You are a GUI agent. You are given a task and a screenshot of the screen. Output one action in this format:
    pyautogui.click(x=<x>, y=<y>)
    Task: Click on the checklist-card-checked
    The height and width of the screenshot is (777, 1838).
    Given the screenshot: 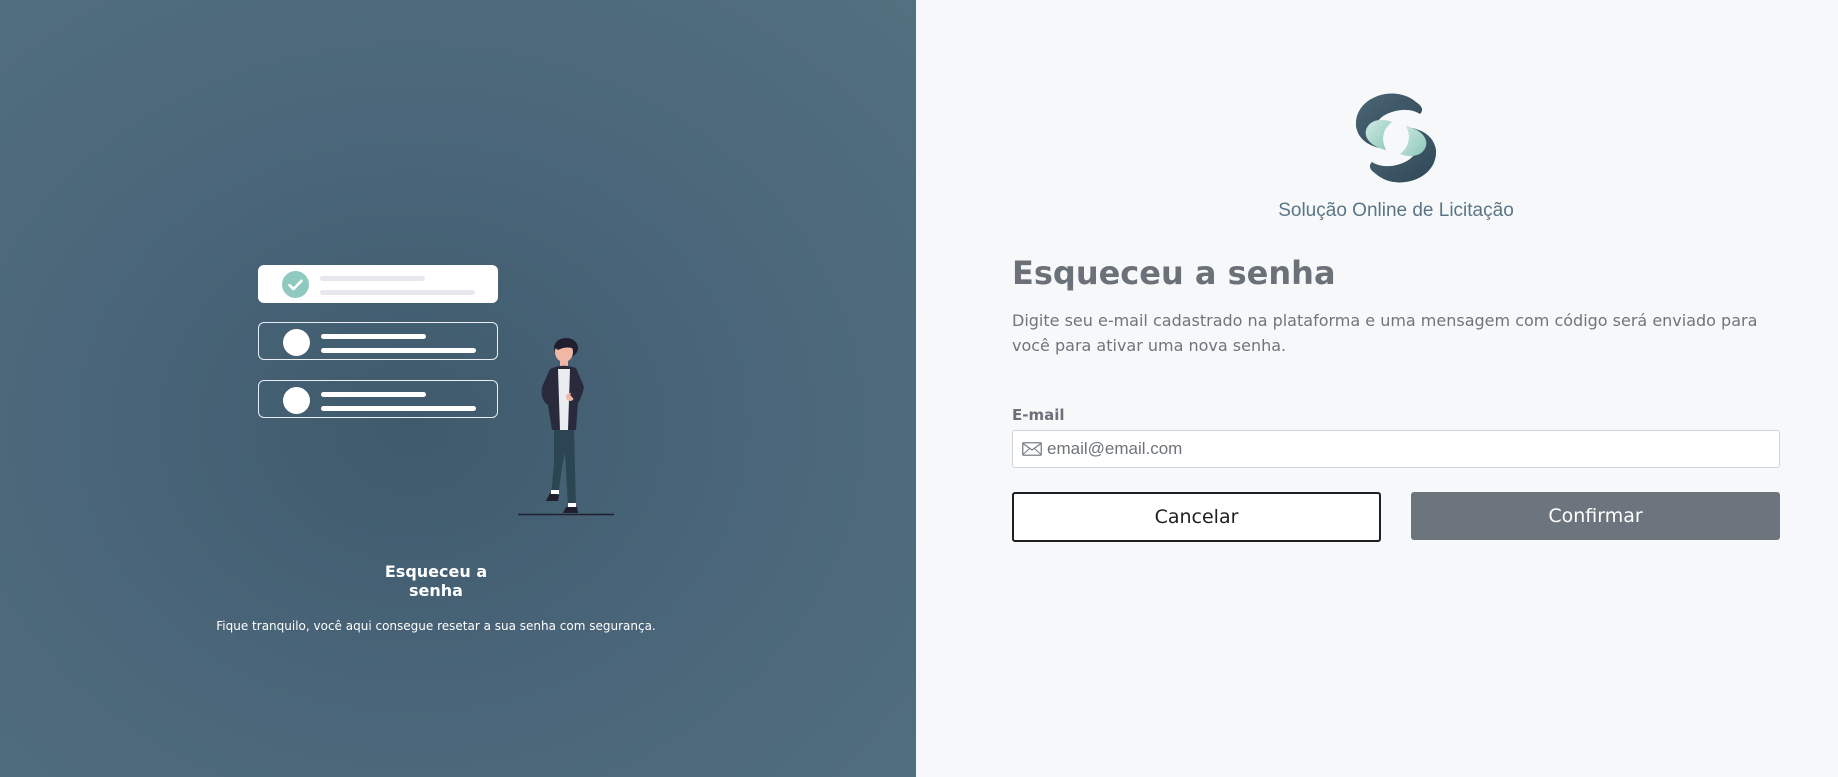 What is the action you would take?
    pyautogui.click(x=378, y=284)
    